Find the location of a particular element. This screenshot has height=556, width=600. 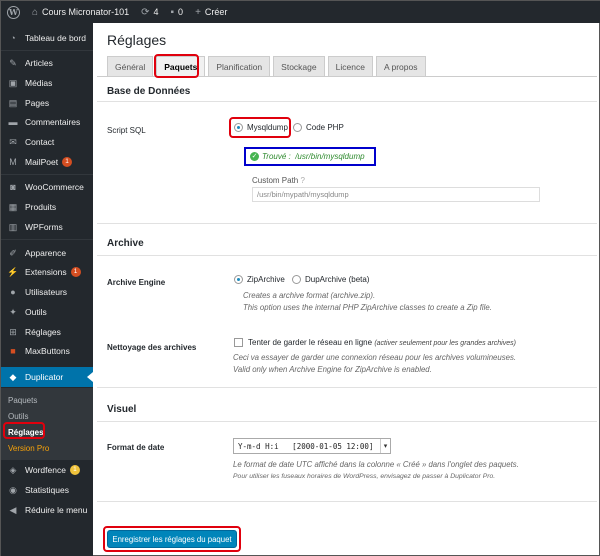

page-icon: ▤ is located at coordinates (13, 102).